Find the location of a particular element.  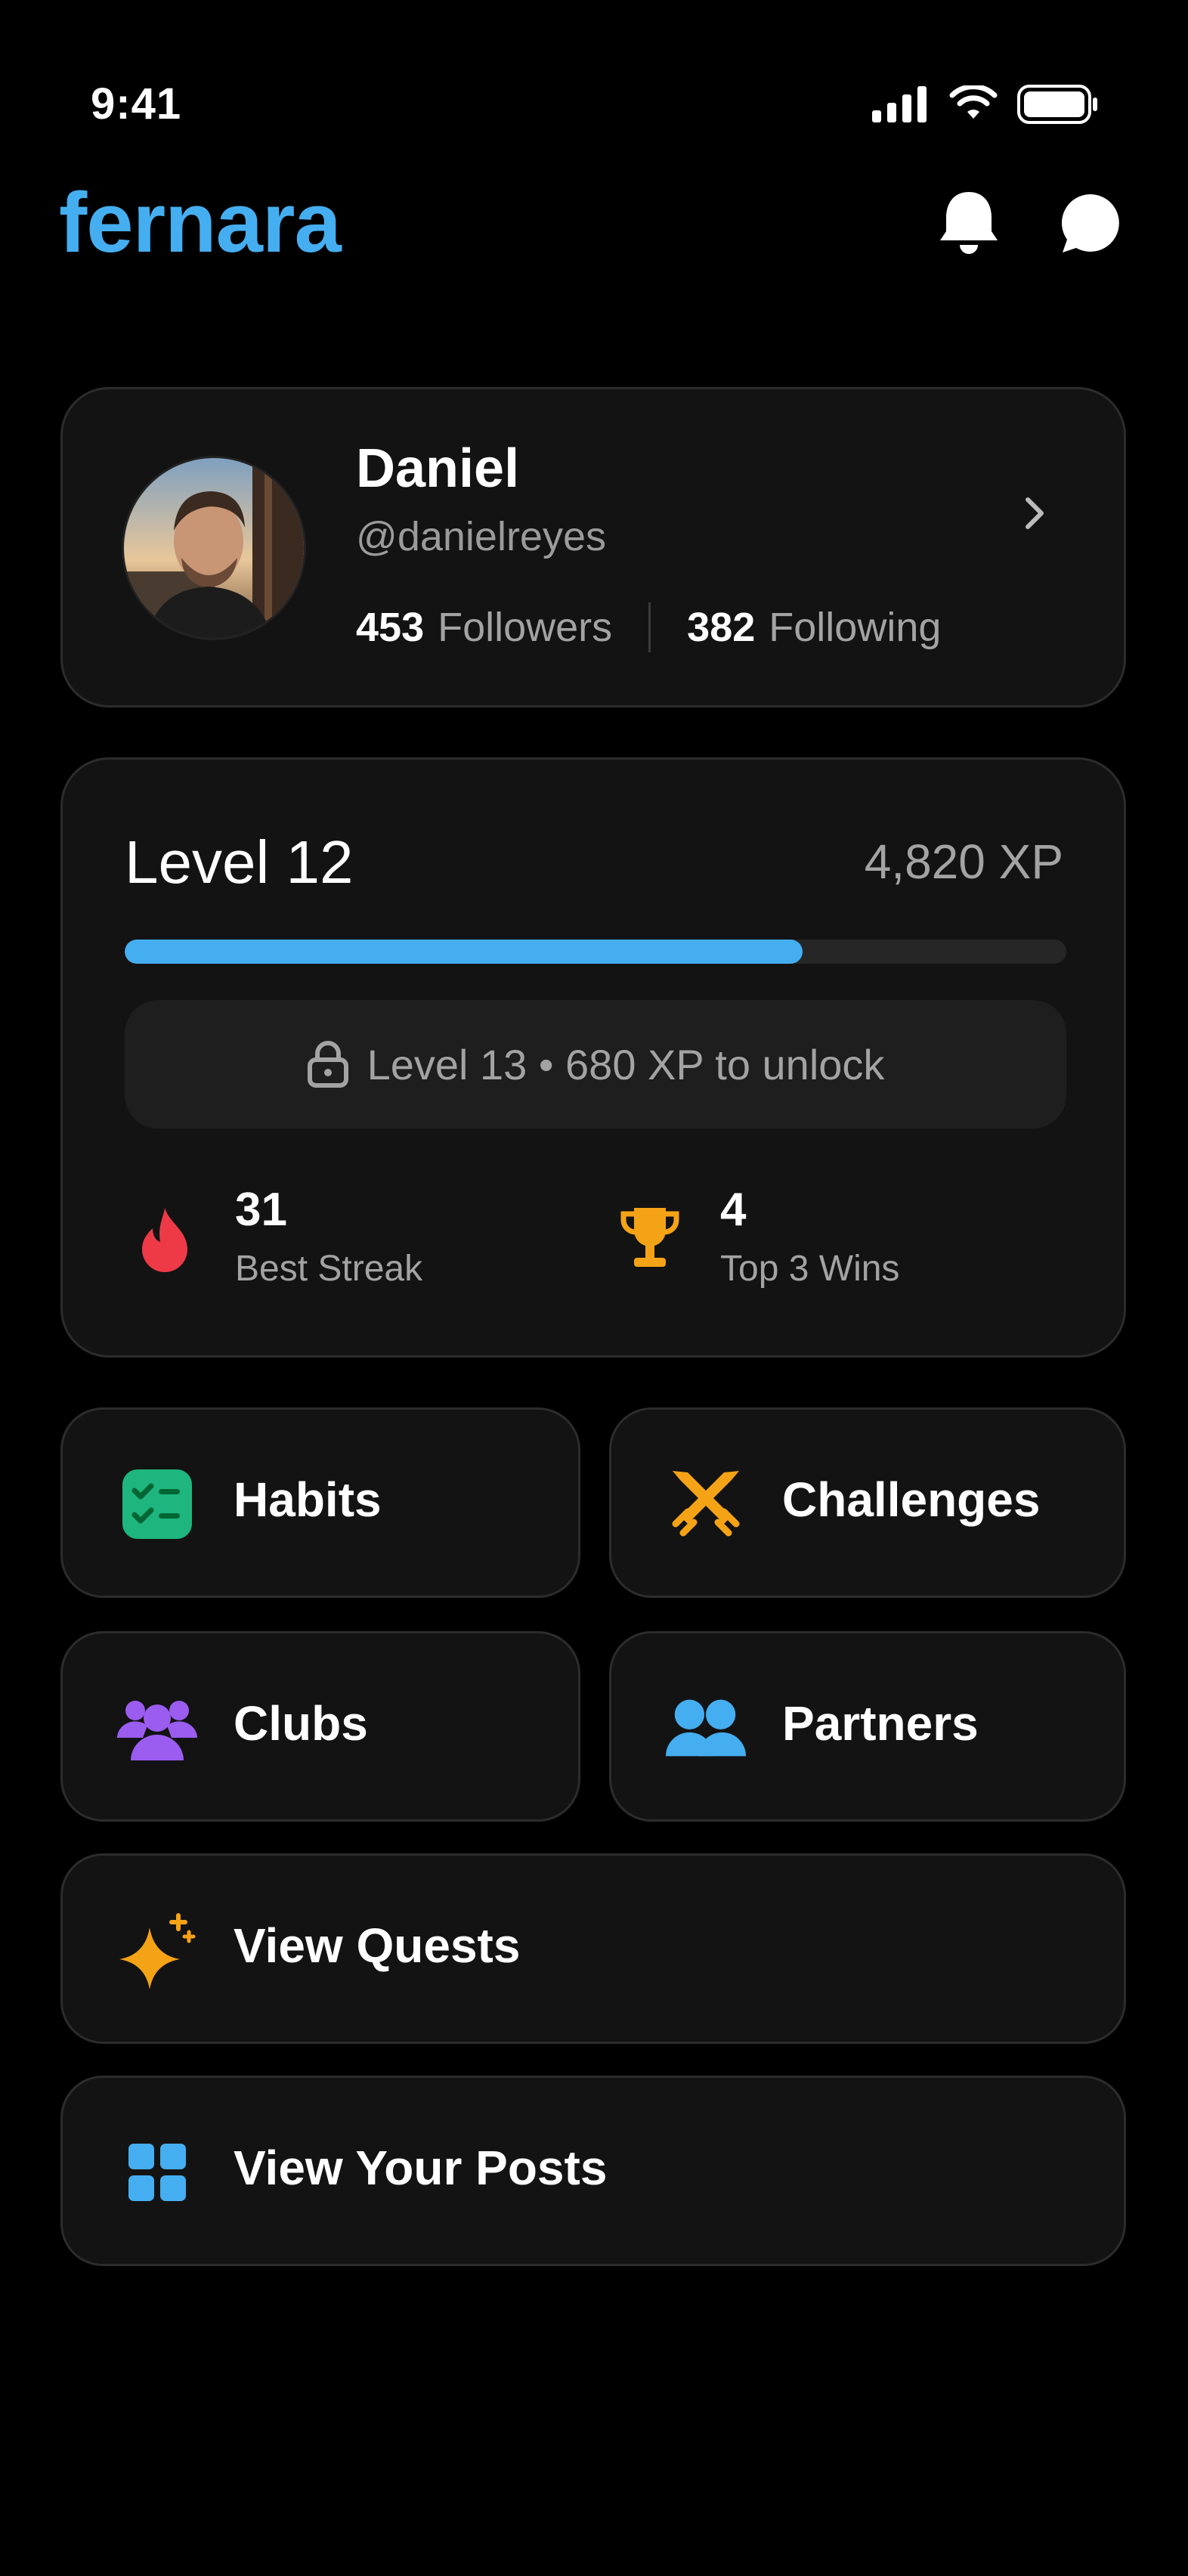

chat-bubble-icon is located at coordinates (1090, 223).